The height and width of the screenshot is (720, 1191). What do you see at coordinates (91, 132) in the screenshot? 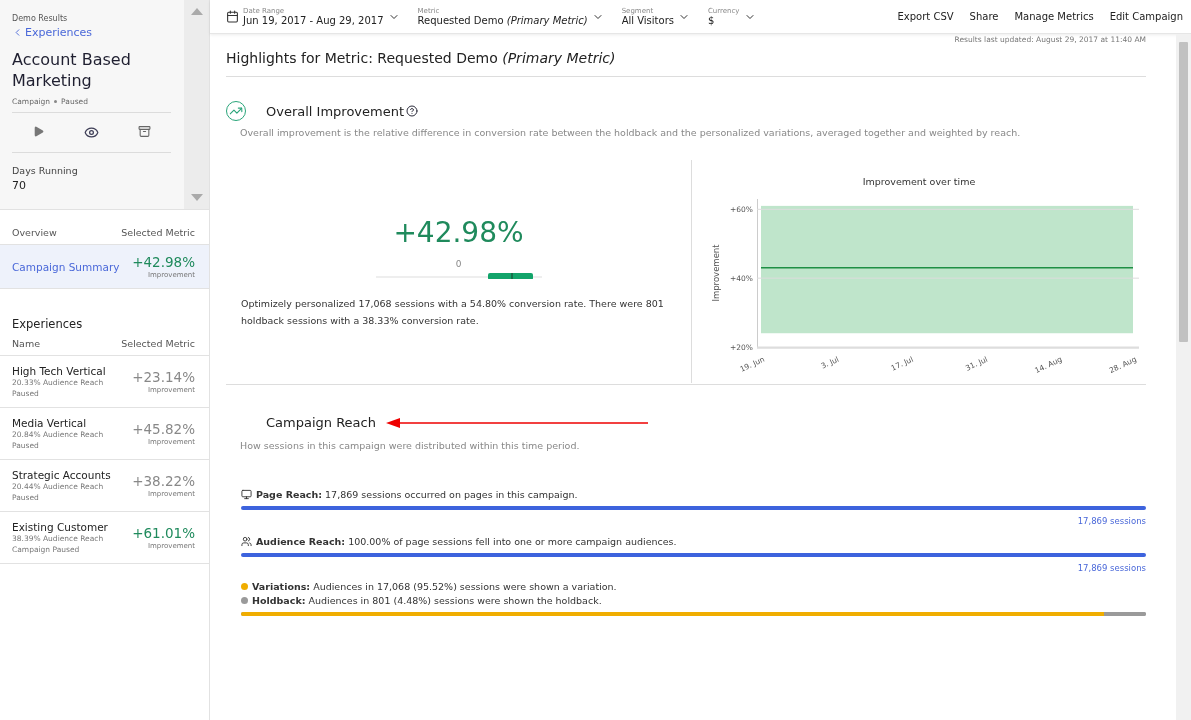
I see `preview-button` at bounding box center [91, 132].